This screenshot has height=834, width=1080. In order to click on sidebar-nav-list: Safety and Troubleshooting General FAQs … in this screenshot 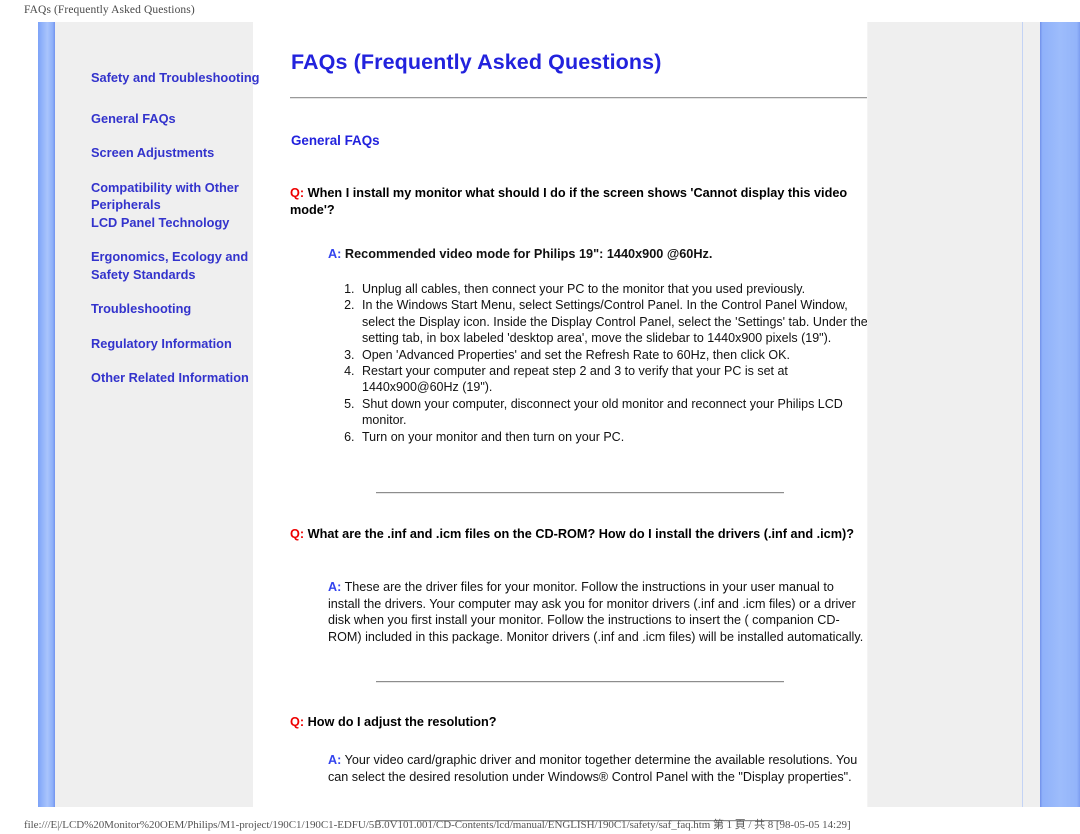, I will do `click(179, 228)`.